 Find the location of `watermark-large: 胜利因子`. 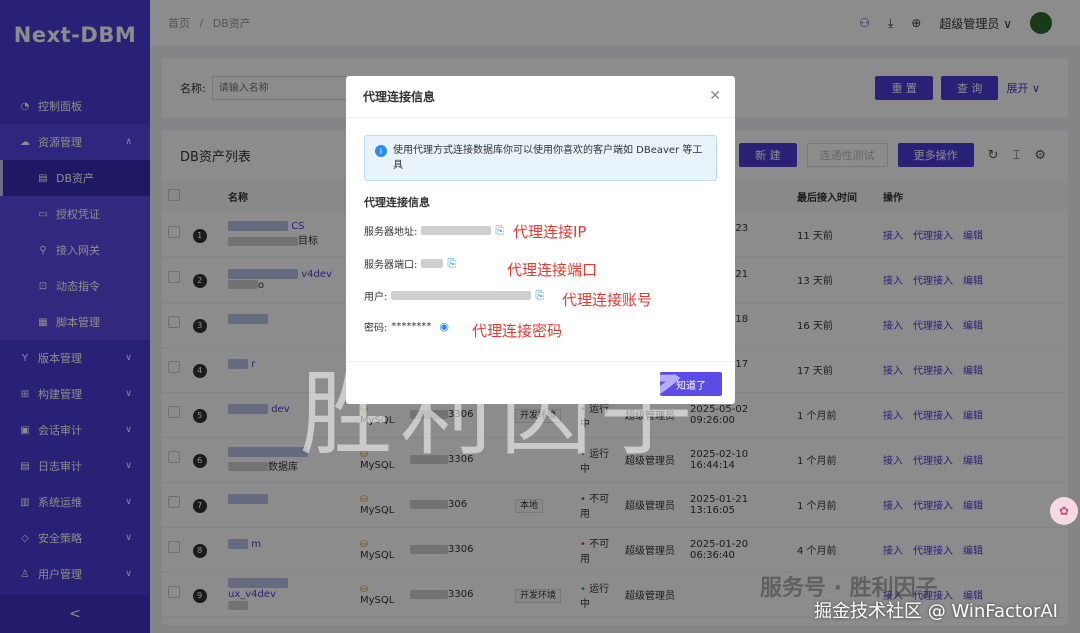

watermark-large: 胜利因子 is located at coordinates (500, 414).